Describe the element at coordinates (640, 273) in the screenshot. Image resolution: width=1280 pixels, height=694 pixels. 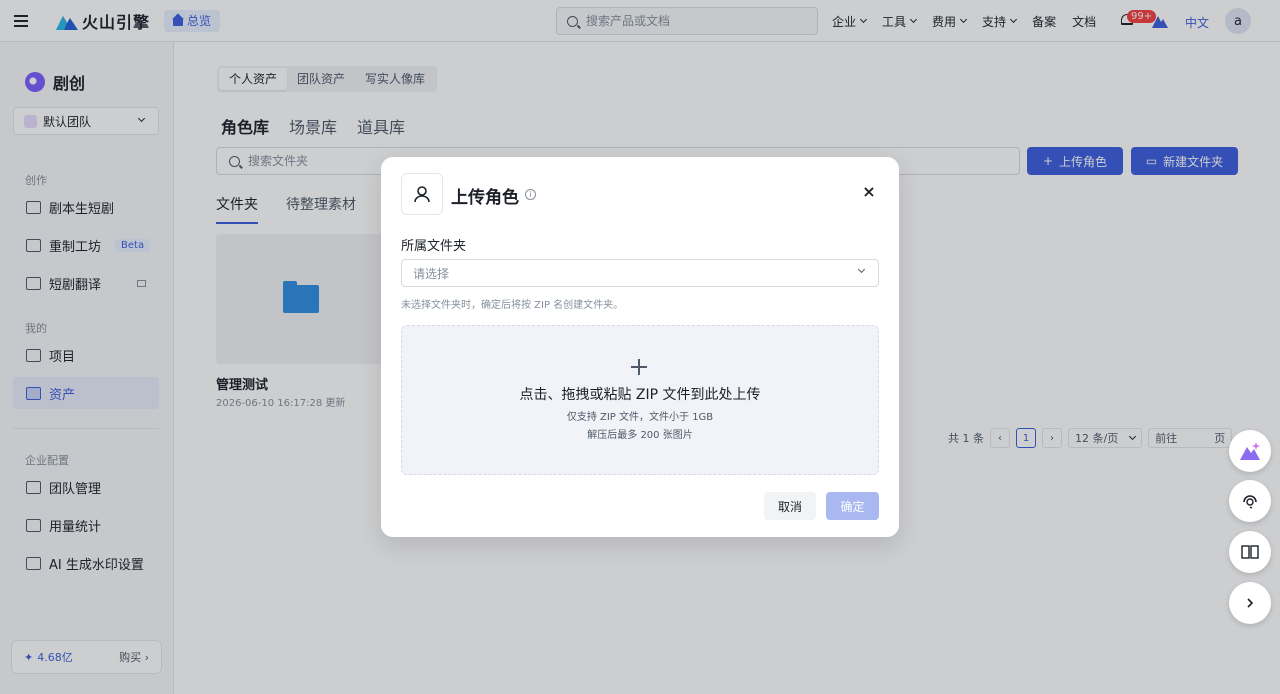
I see `folder-select: 请选择` at that location.